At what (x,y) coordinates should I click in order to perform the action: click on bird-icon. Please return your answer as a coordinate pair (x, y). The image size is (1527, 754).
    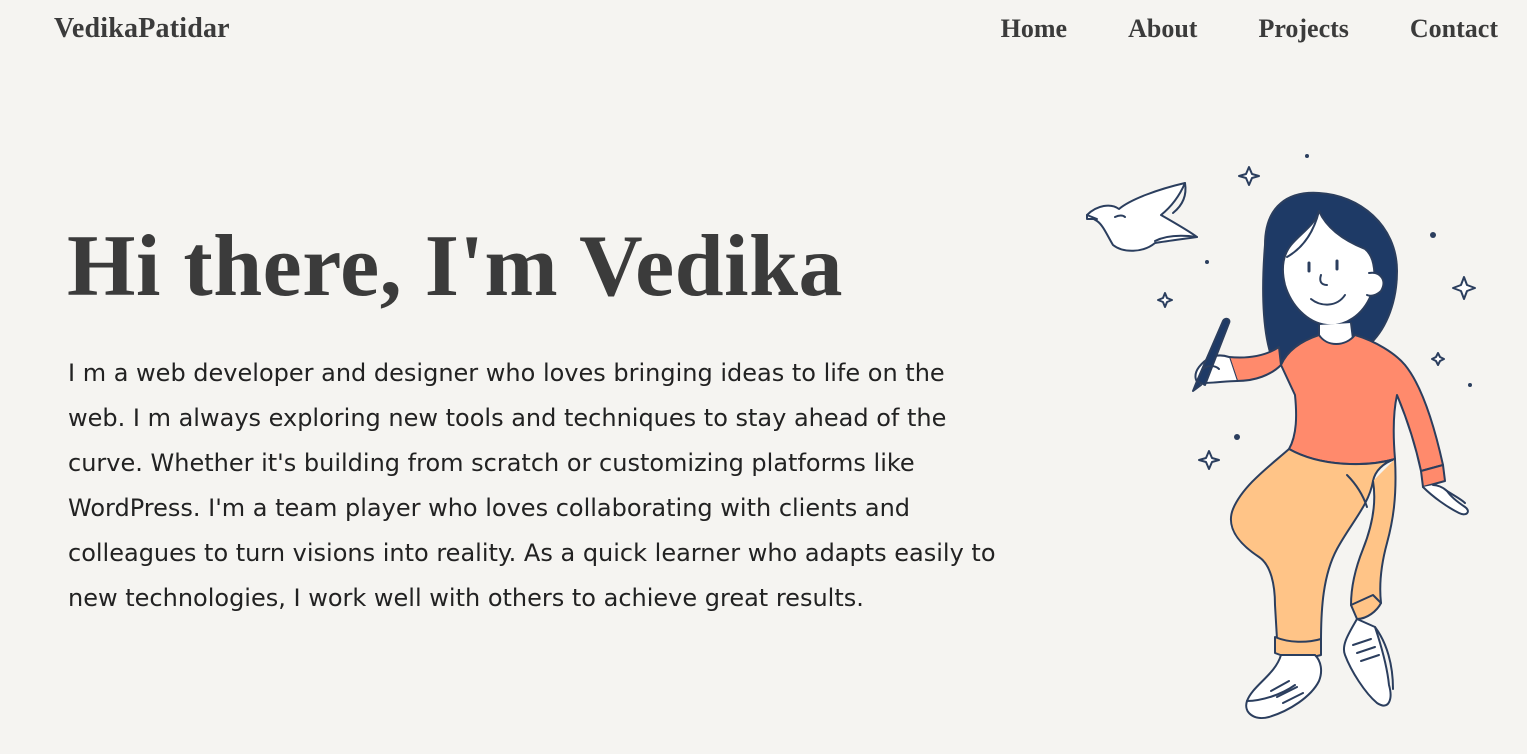
    Looking at the image, I should click on (1142, 217).